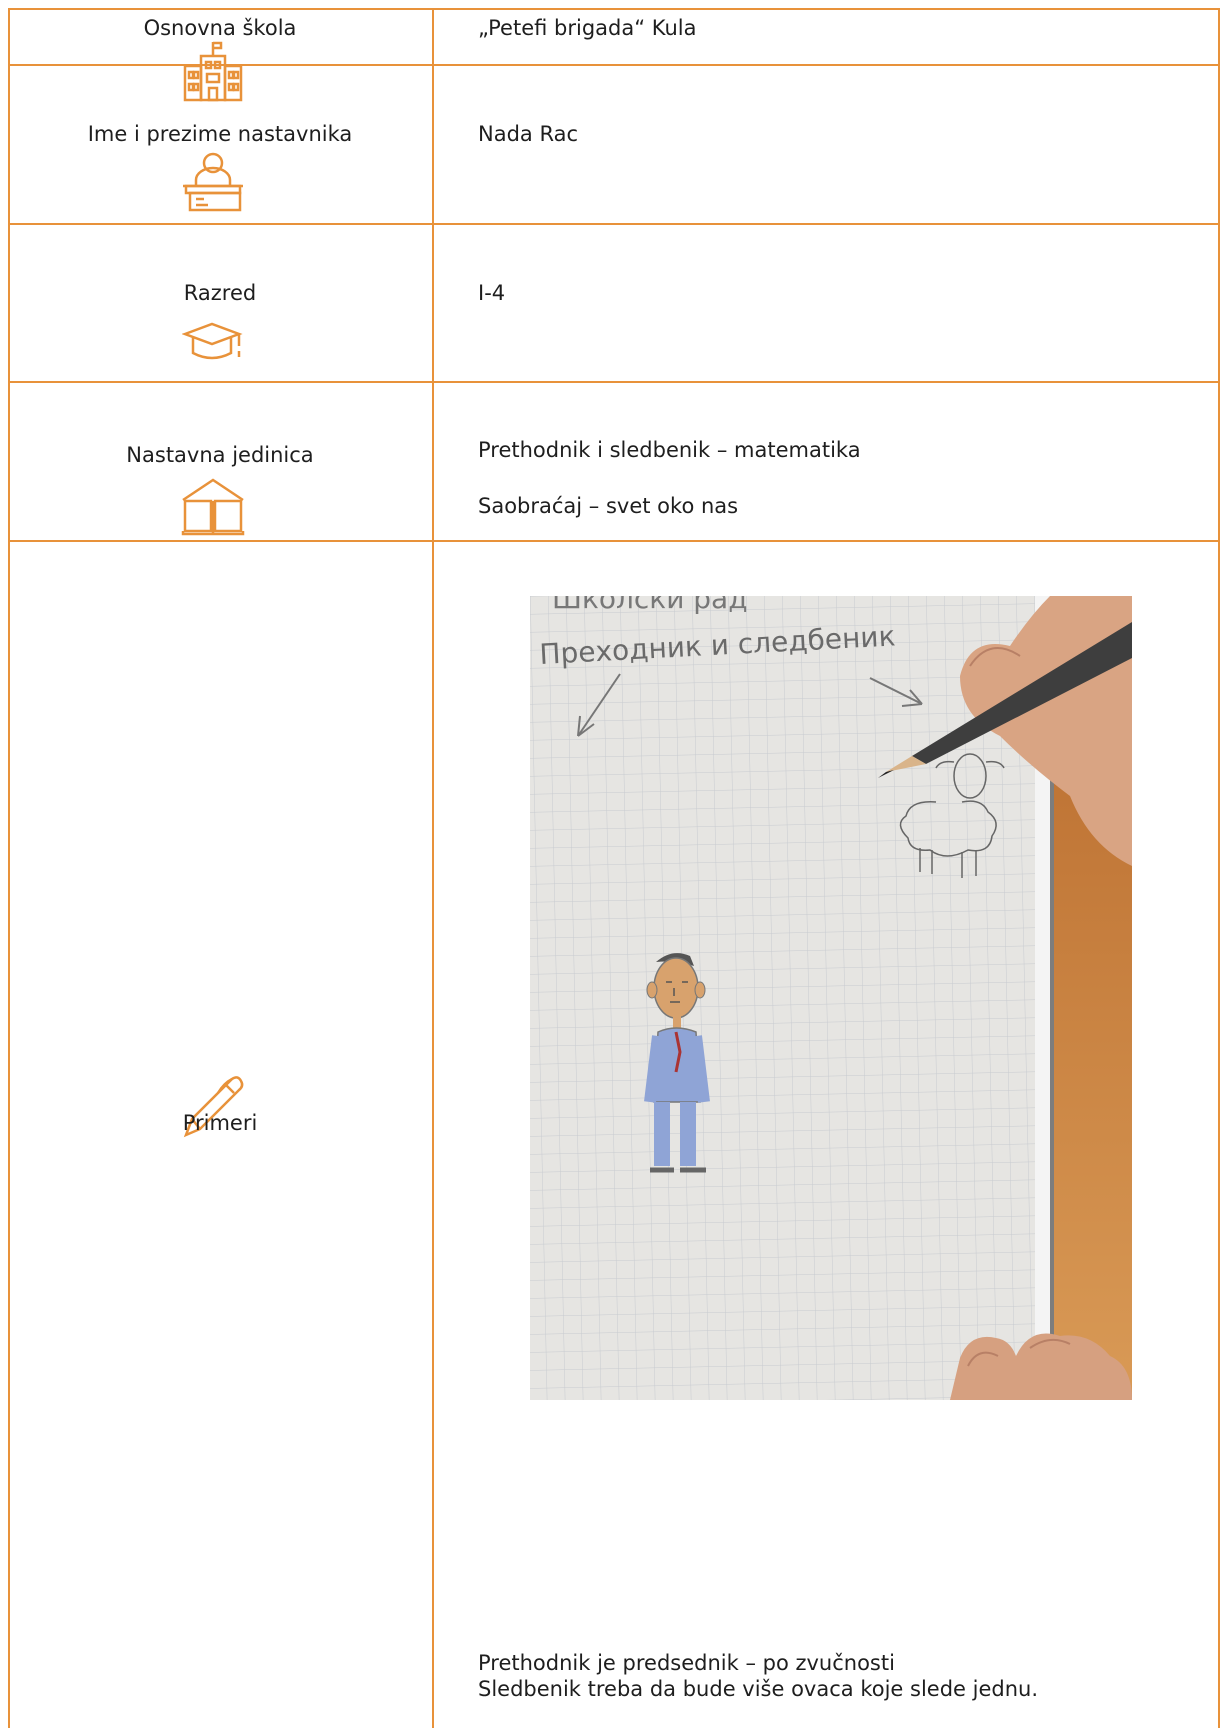 The height and width of the screenshot is (1728, 1226). I want to click on grade-label: Razred, so click(220, 293).